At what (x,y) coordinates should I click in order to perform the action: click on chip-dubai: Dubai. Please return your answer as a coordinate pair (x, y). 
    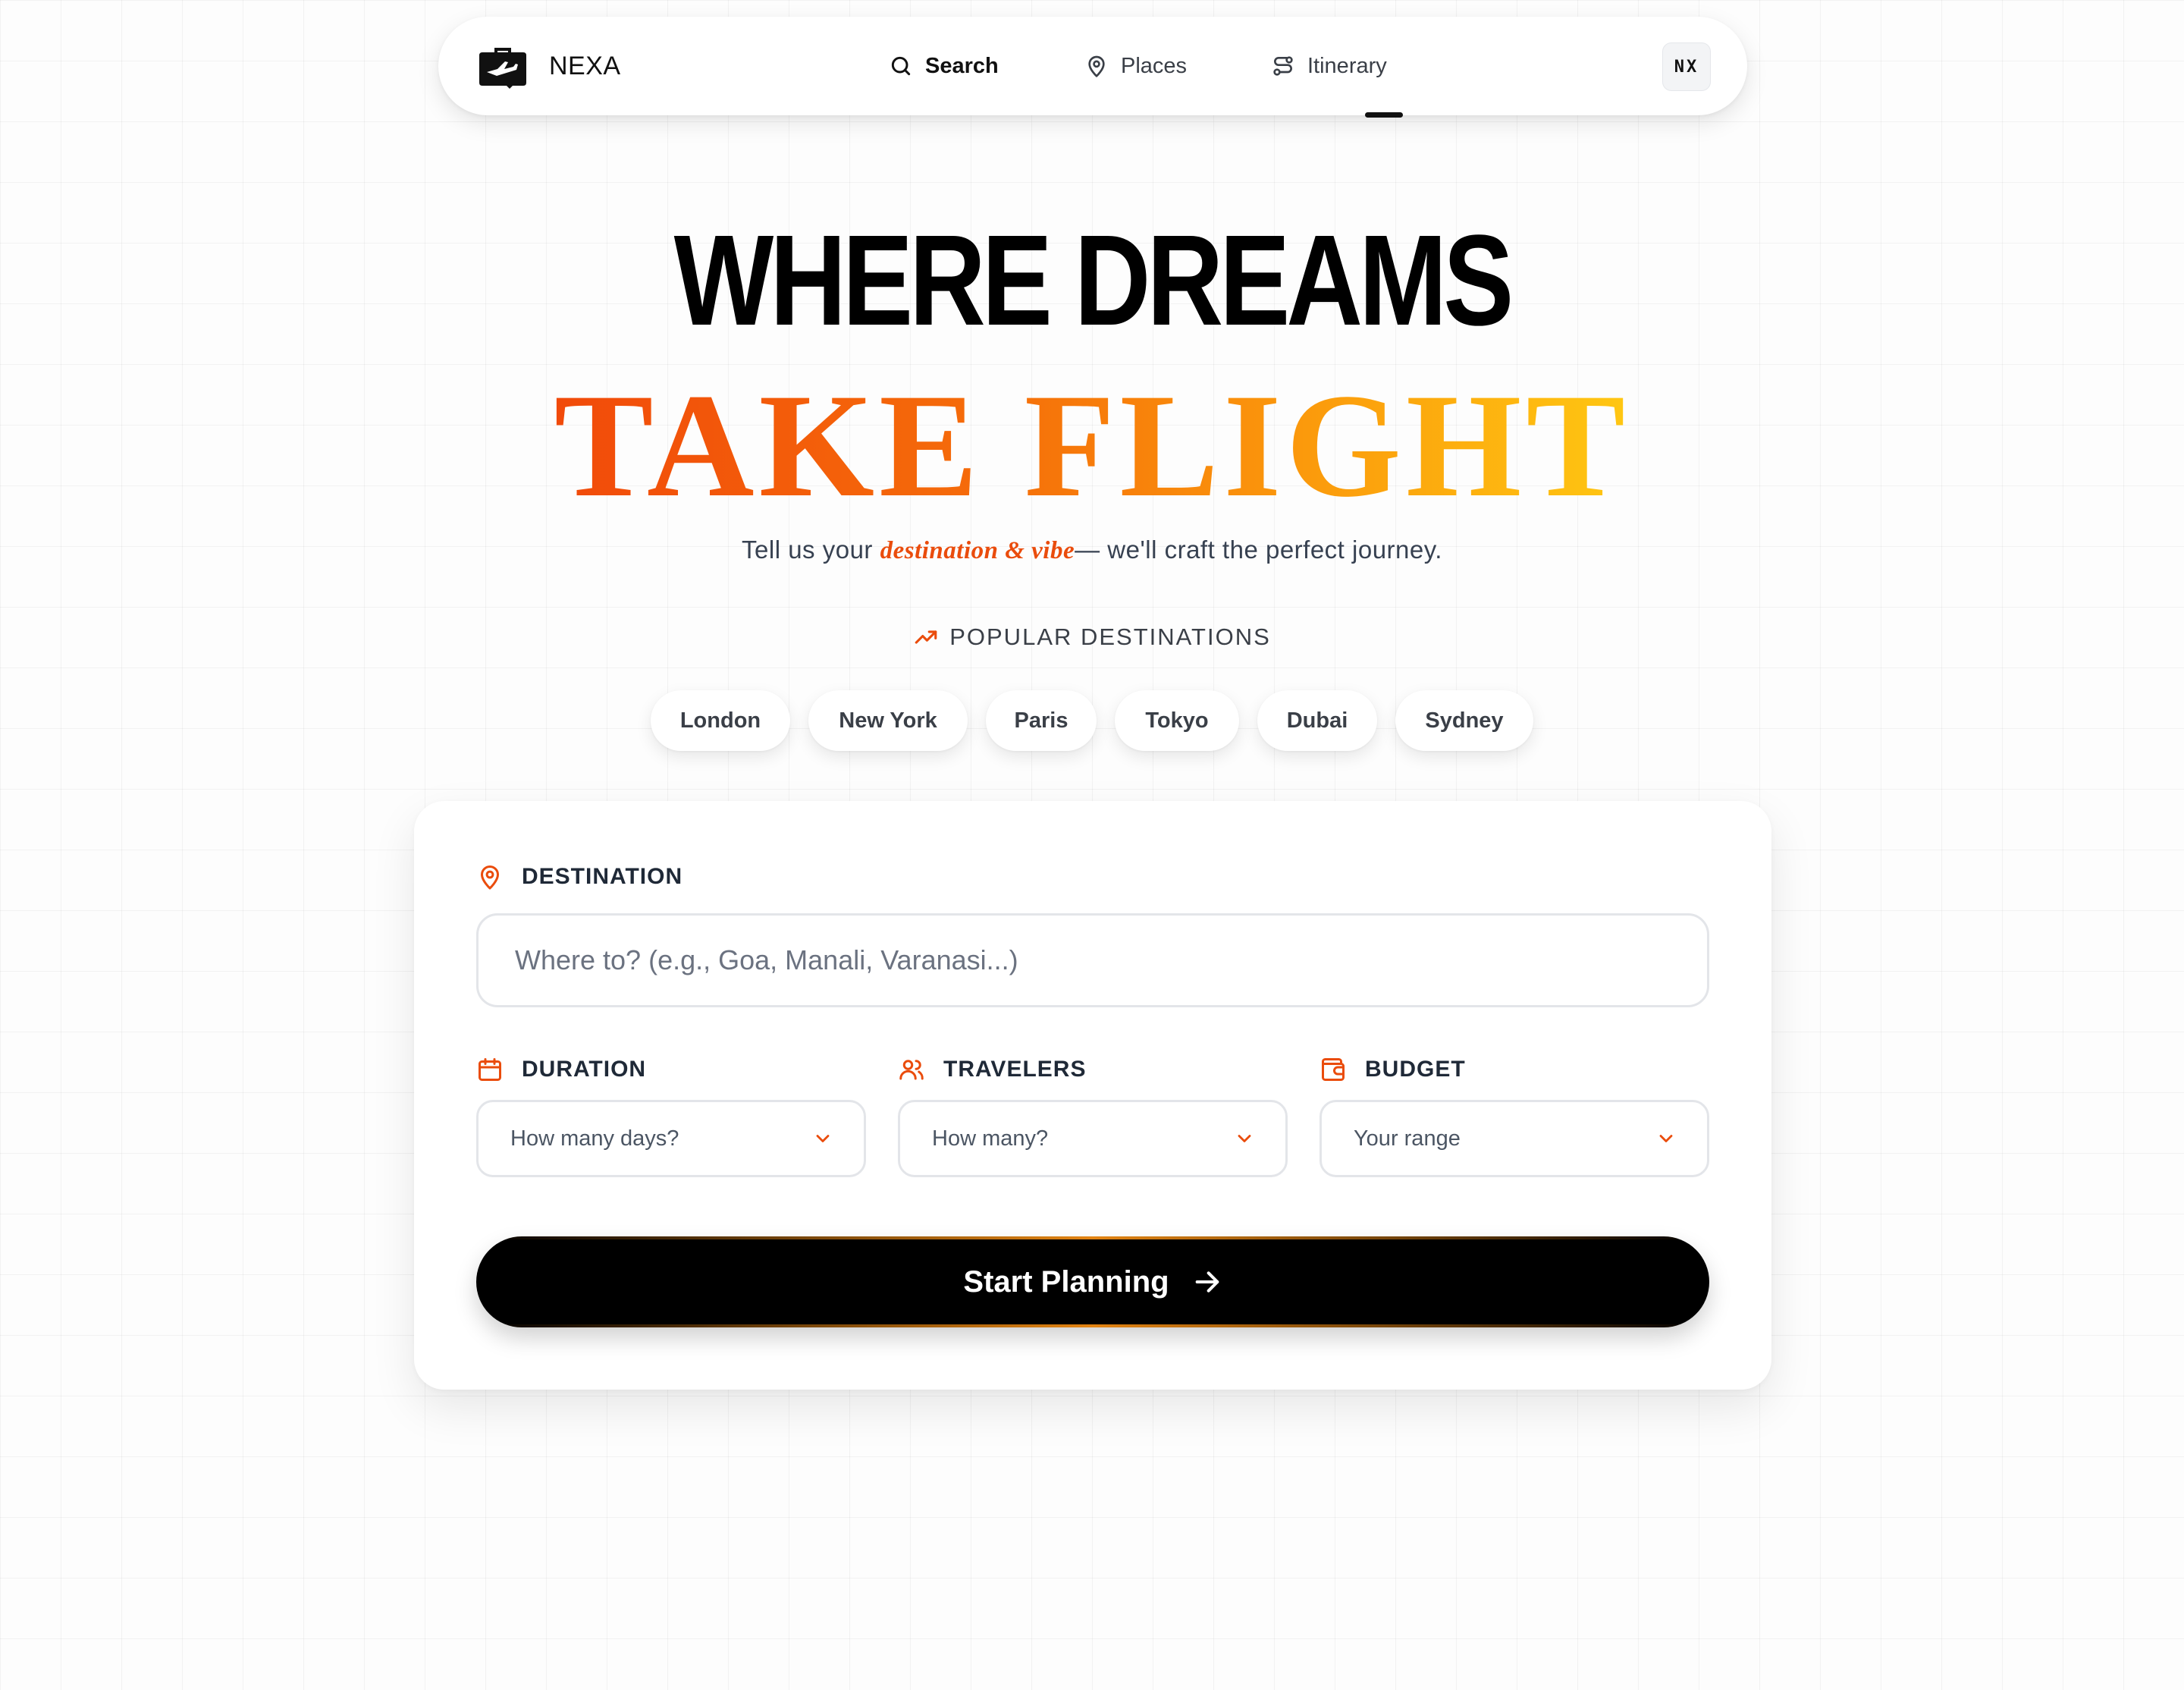
    Looking at the image, I should click on (1317, 720).